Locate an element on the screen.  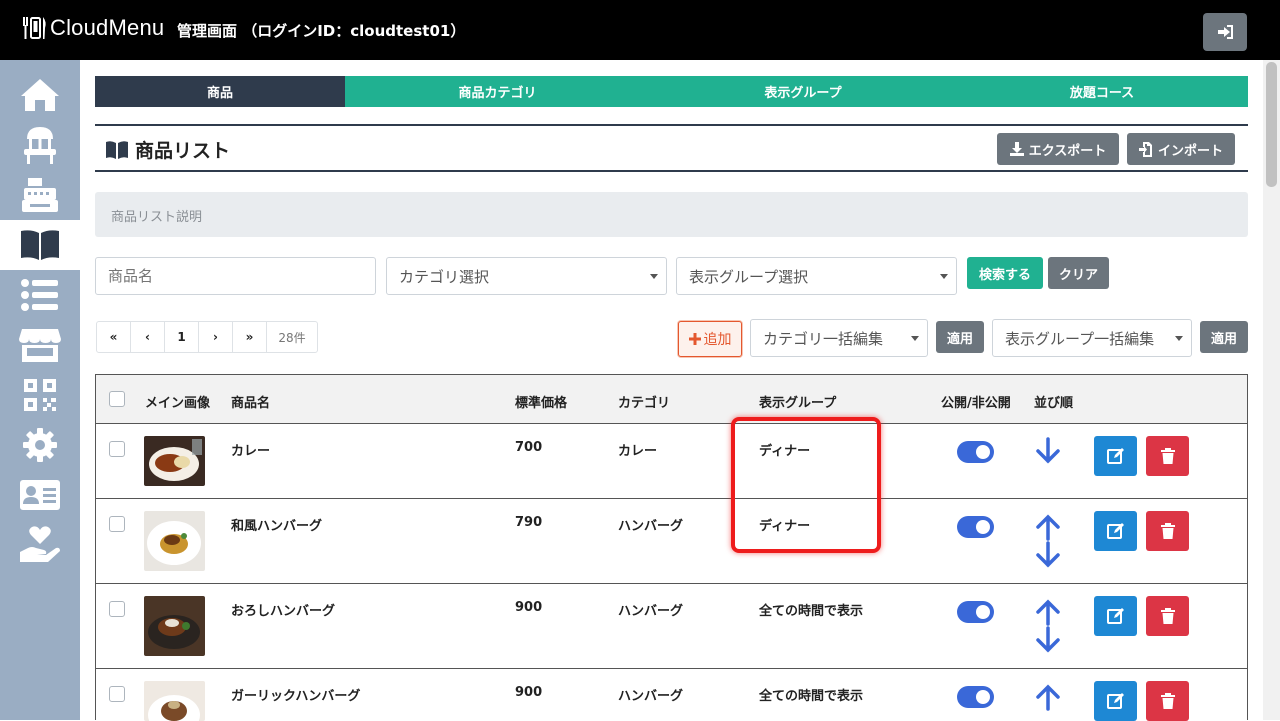
product-group: ディナー is located at coordinates (785, 526).